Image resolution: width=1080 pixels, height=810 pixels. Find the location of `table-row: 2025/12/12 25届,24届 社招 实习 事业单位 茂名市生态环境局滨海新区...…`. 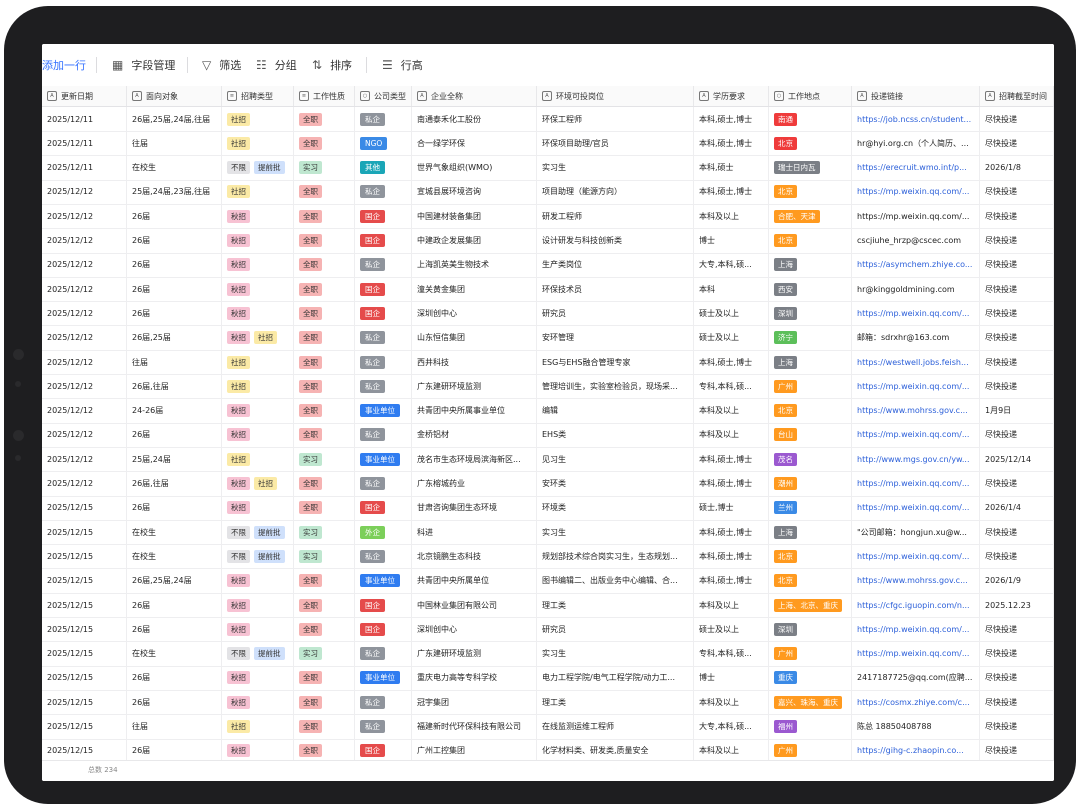

table-row: 2025/12/12 25届,24届 社招 实习 事业单位 茂名市生态环境局滨海新区...… is located at coordinates (548, 460).